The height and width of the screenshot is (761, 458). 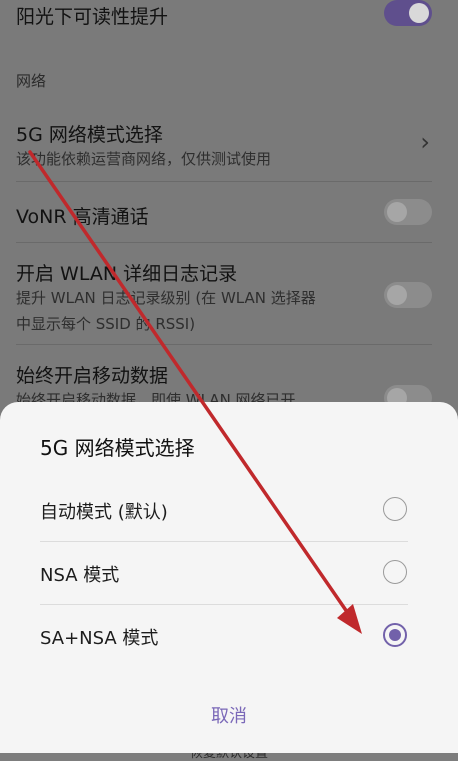 What do you see at coordinates (229, 212) in the screenshot?
I see `vonr-row: VoNR 高清通话` at bounding box center [229, 212].